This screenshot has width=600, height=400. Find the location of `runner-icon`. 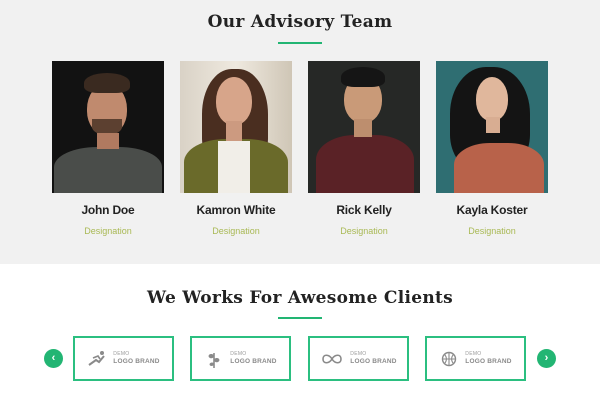

runner-icon is located at coordinates (97, 359).